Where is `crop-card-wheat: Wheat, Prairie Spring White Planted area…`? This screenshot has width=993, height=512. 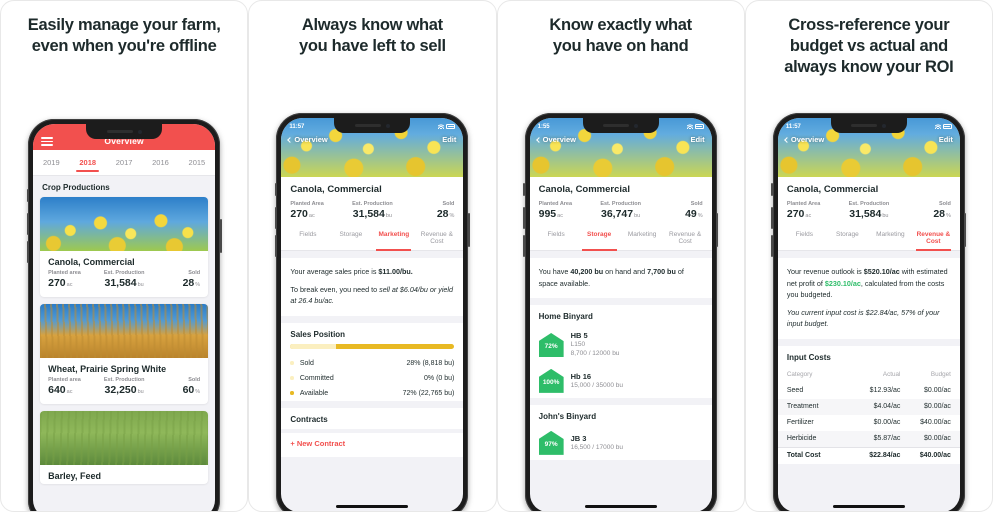 crop-card-wheat: Wheat, Prairie Spring White Planted area… is located at coordinates (124, 354).